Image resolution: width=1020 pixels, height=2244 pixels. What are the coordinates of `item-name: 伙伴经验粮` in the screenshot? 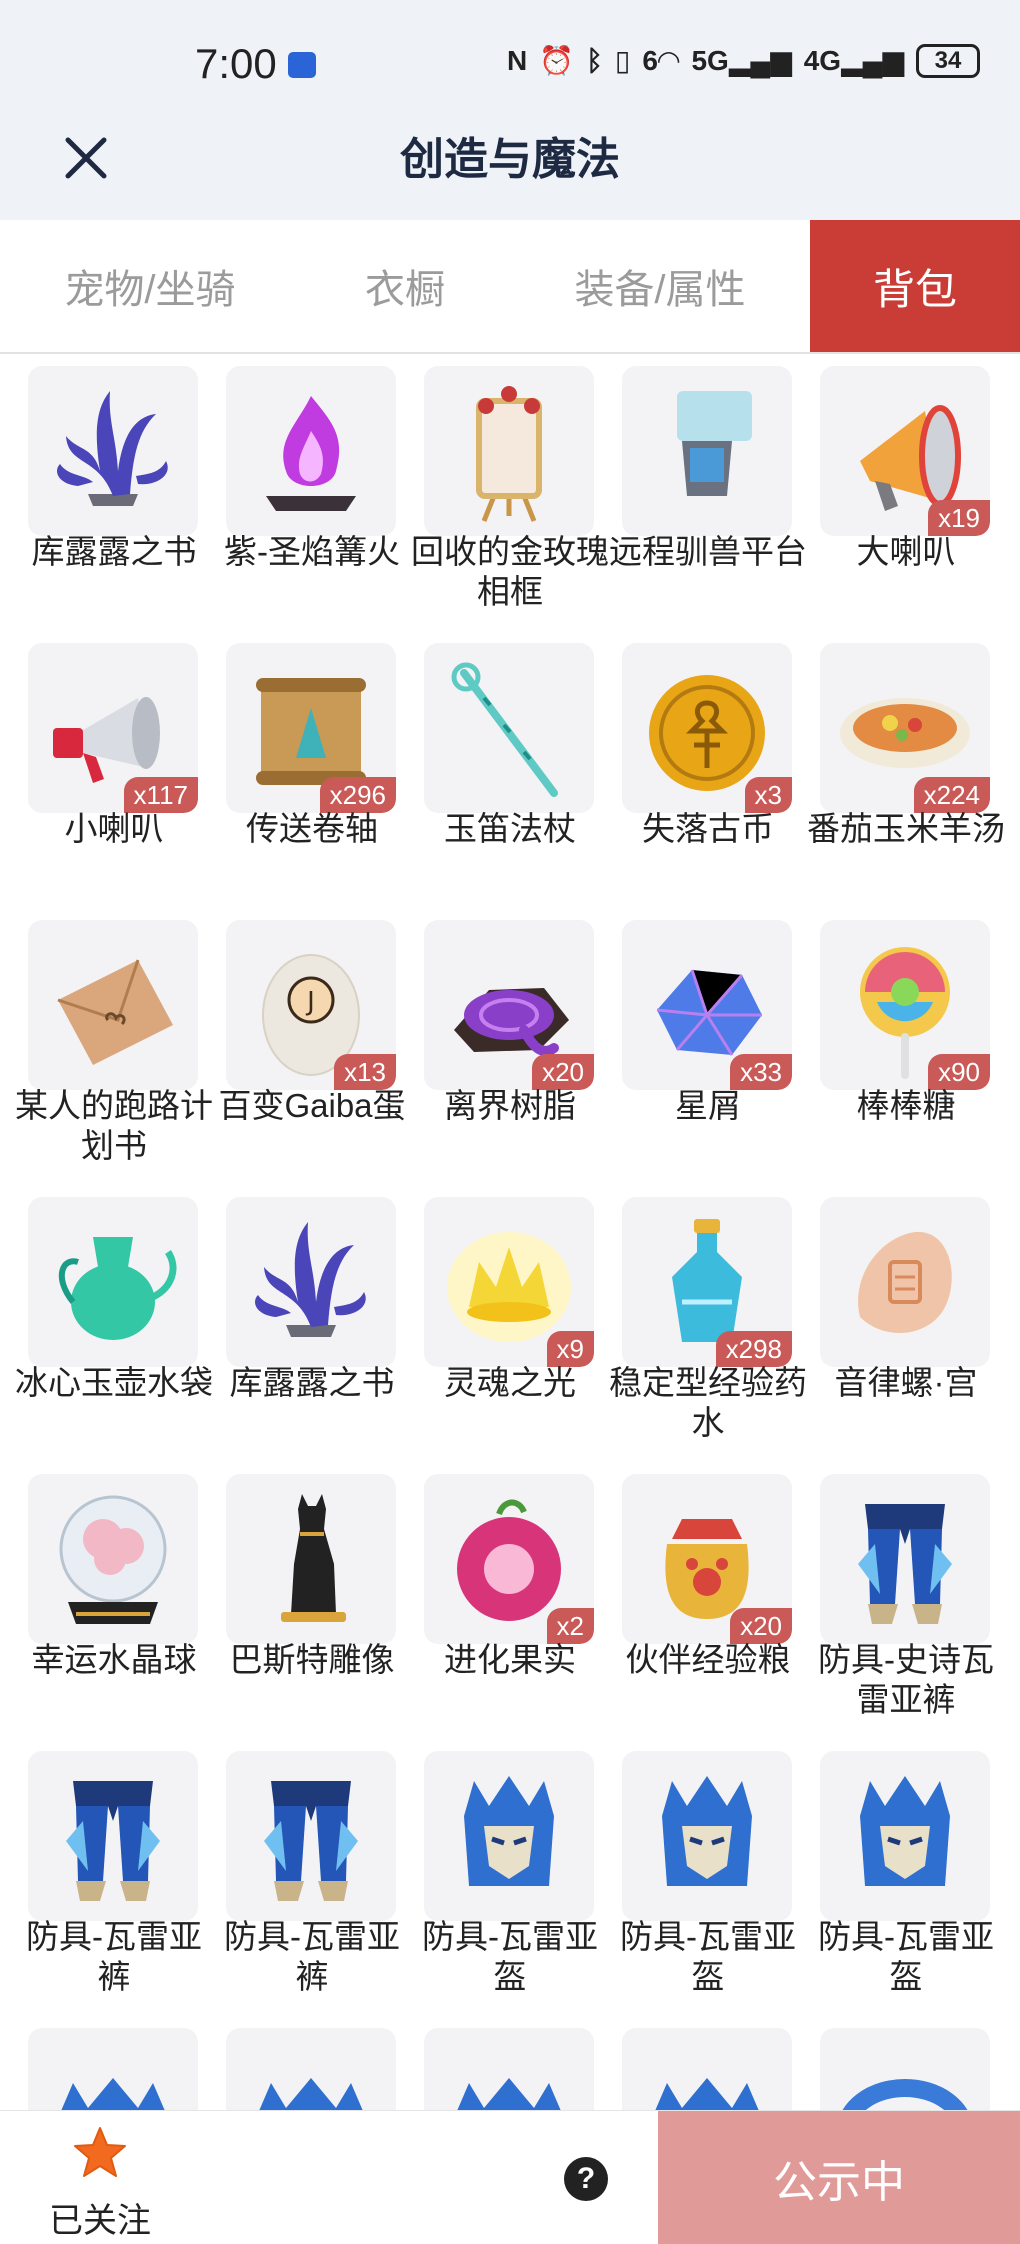 It's located at (708, 1659).